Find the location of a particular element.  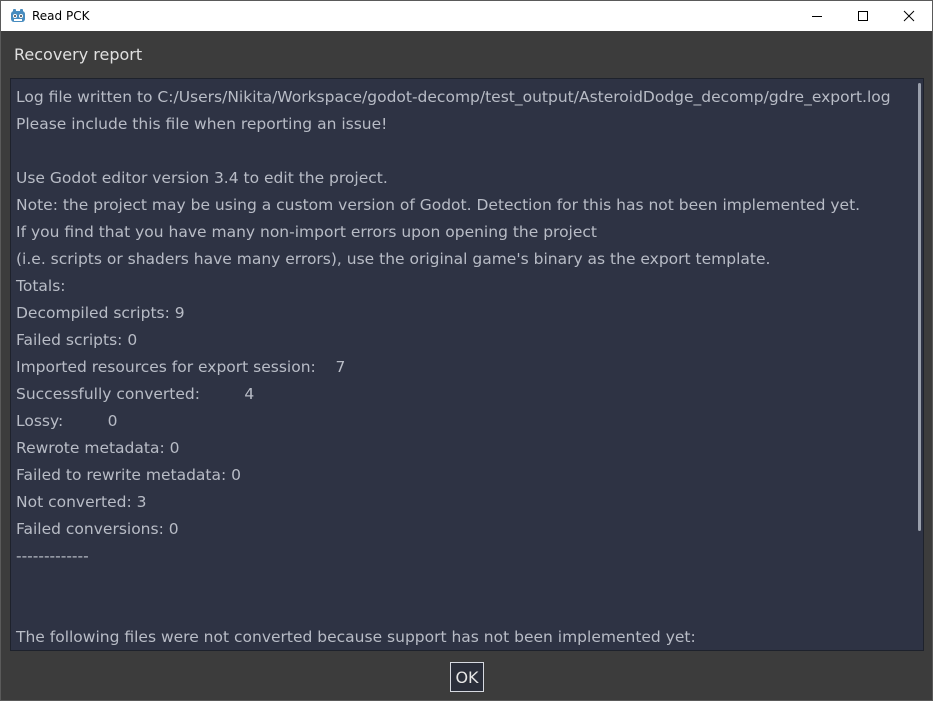

report-line-not-converted: Not converted: 3 is located at coordinates (81, 502).